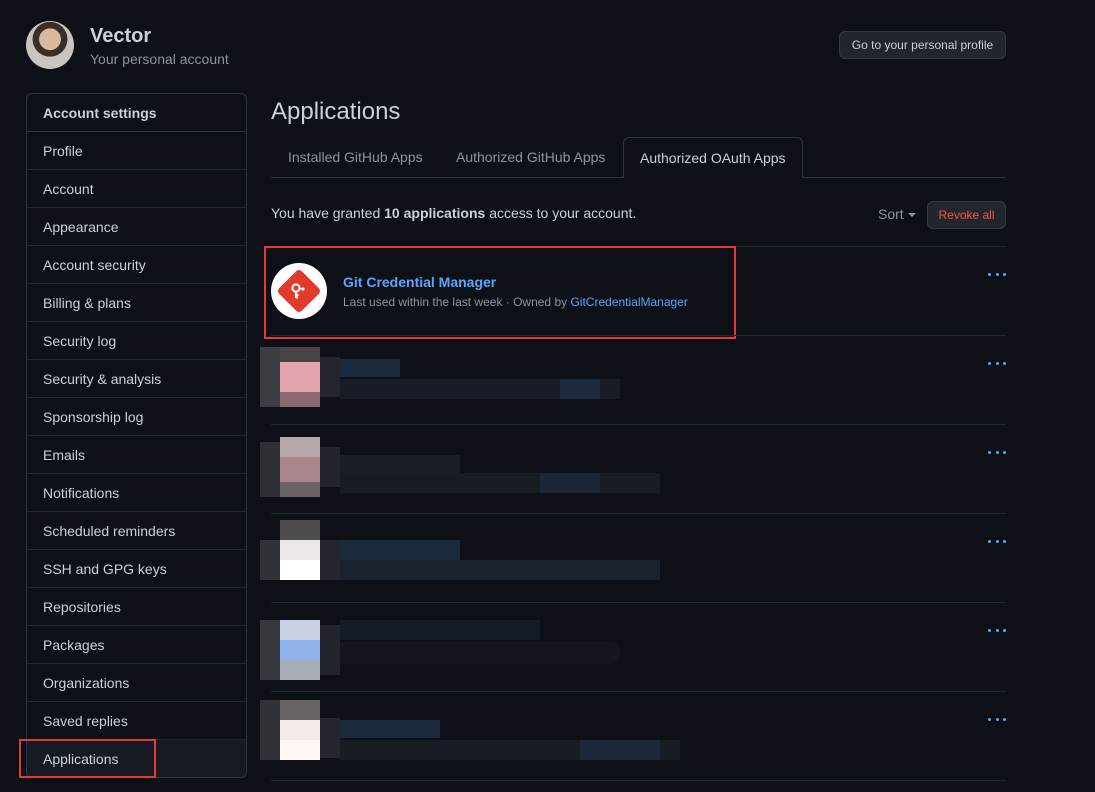 The image size is (1095, 792). I want to click on tab-authorized-github-apps: Authorized GitHub Apps, so click(530, 157).